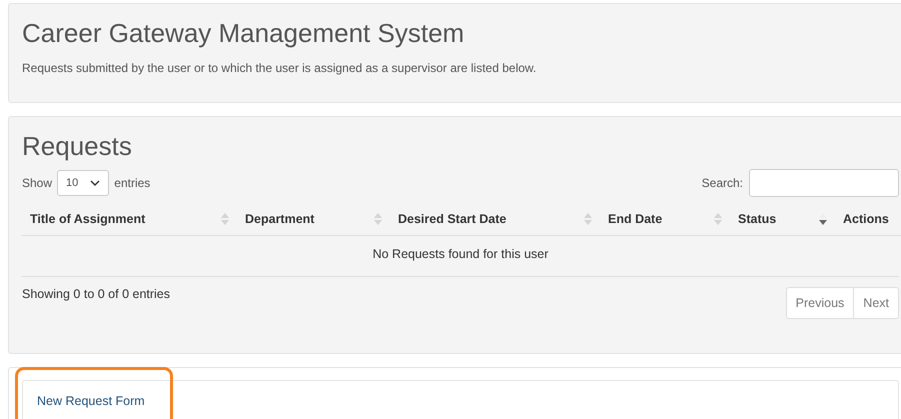 Image resolution: width=901 pixels, height=419 pixels. What do you see at coordinates (95, 183) in the screenshot?
I see `chevron-down-icon` at bounding box center [95, 183].